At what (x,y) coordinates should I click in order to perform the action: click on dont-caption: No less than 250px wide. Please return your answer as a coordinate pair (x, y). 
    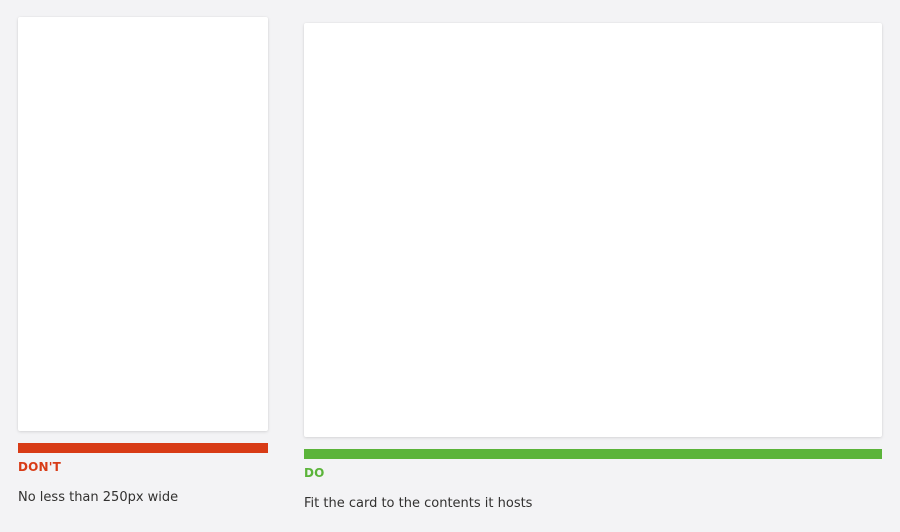
    Looking at the image, I should click on (98, 497).